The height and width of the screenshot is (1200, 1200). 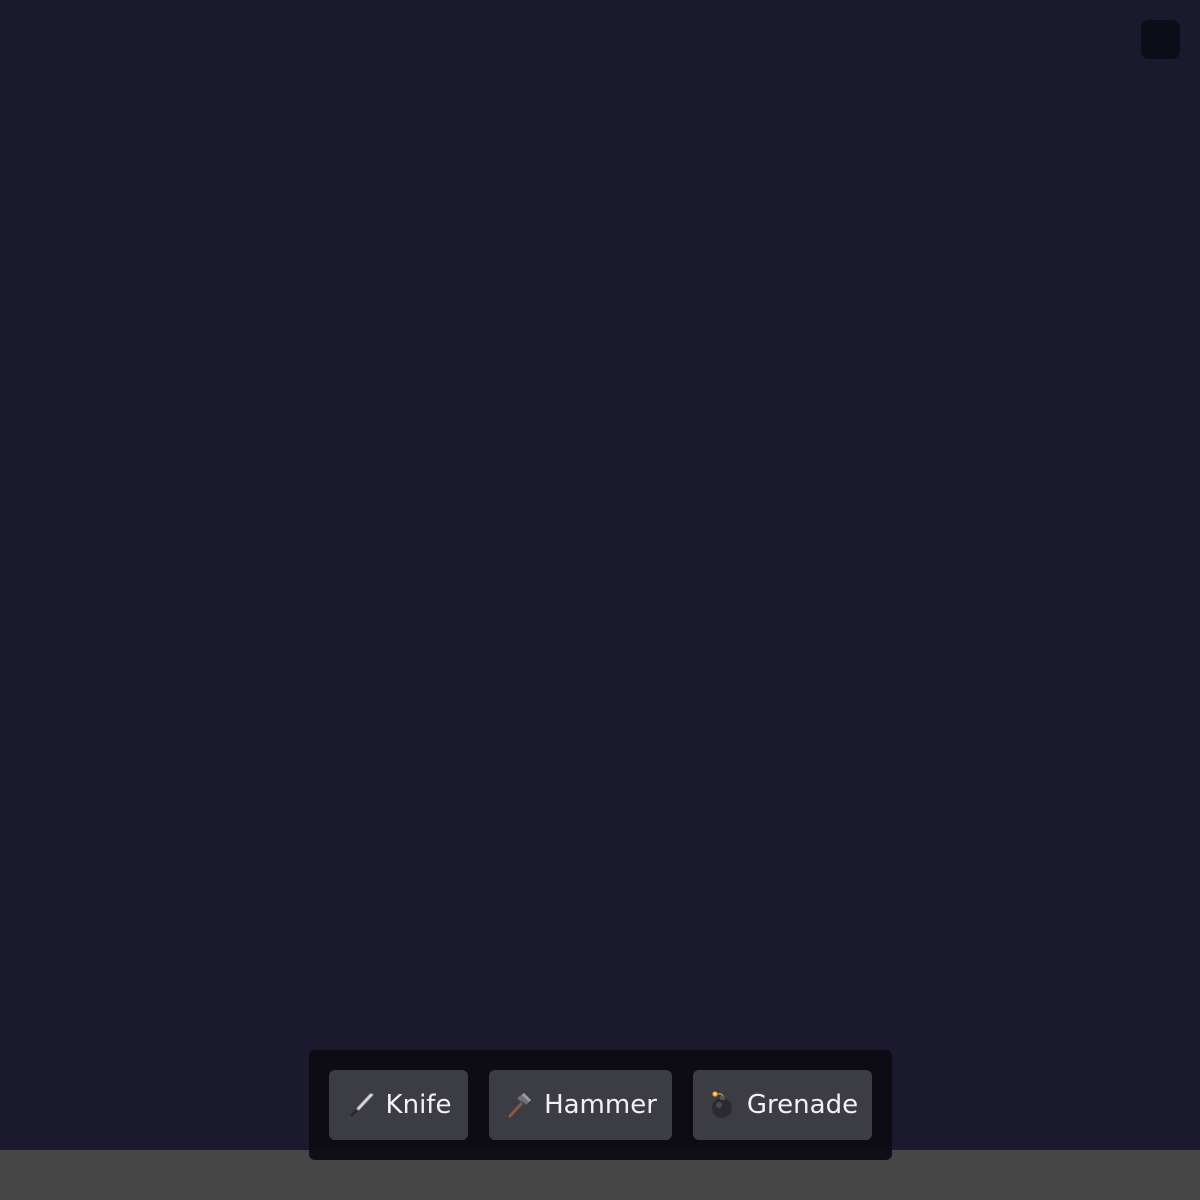 I want to click on menu-button, so click(x=1160, y=39).